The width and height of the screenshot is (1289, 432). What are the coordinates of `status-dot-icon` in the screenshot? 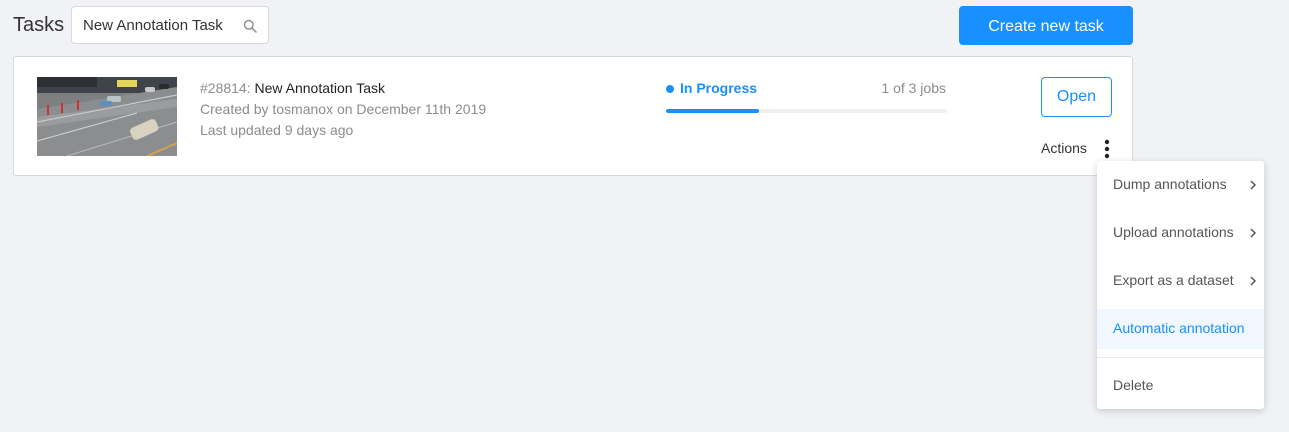 It's located at (670, 89).